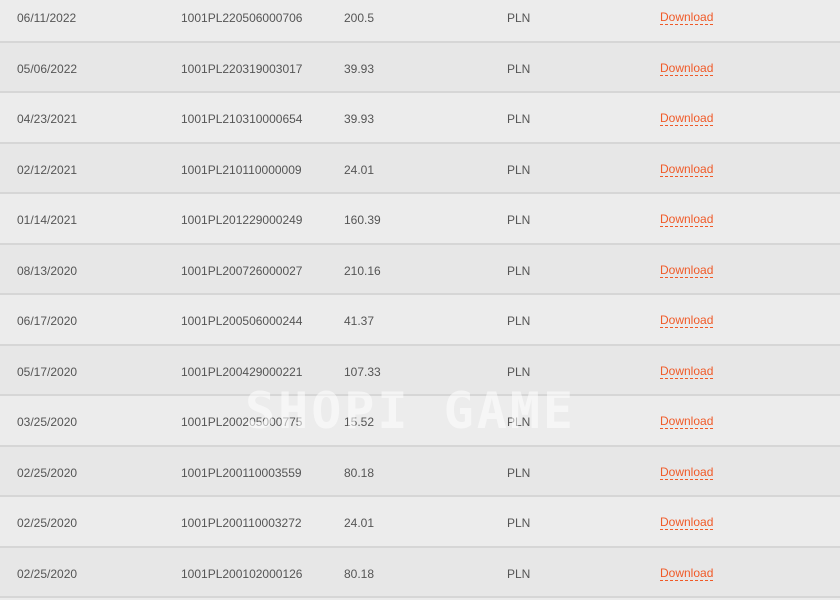 This screenshot has height=600, width=840. I want to click on date-cell: 06/17/2020, so click(47, 321).